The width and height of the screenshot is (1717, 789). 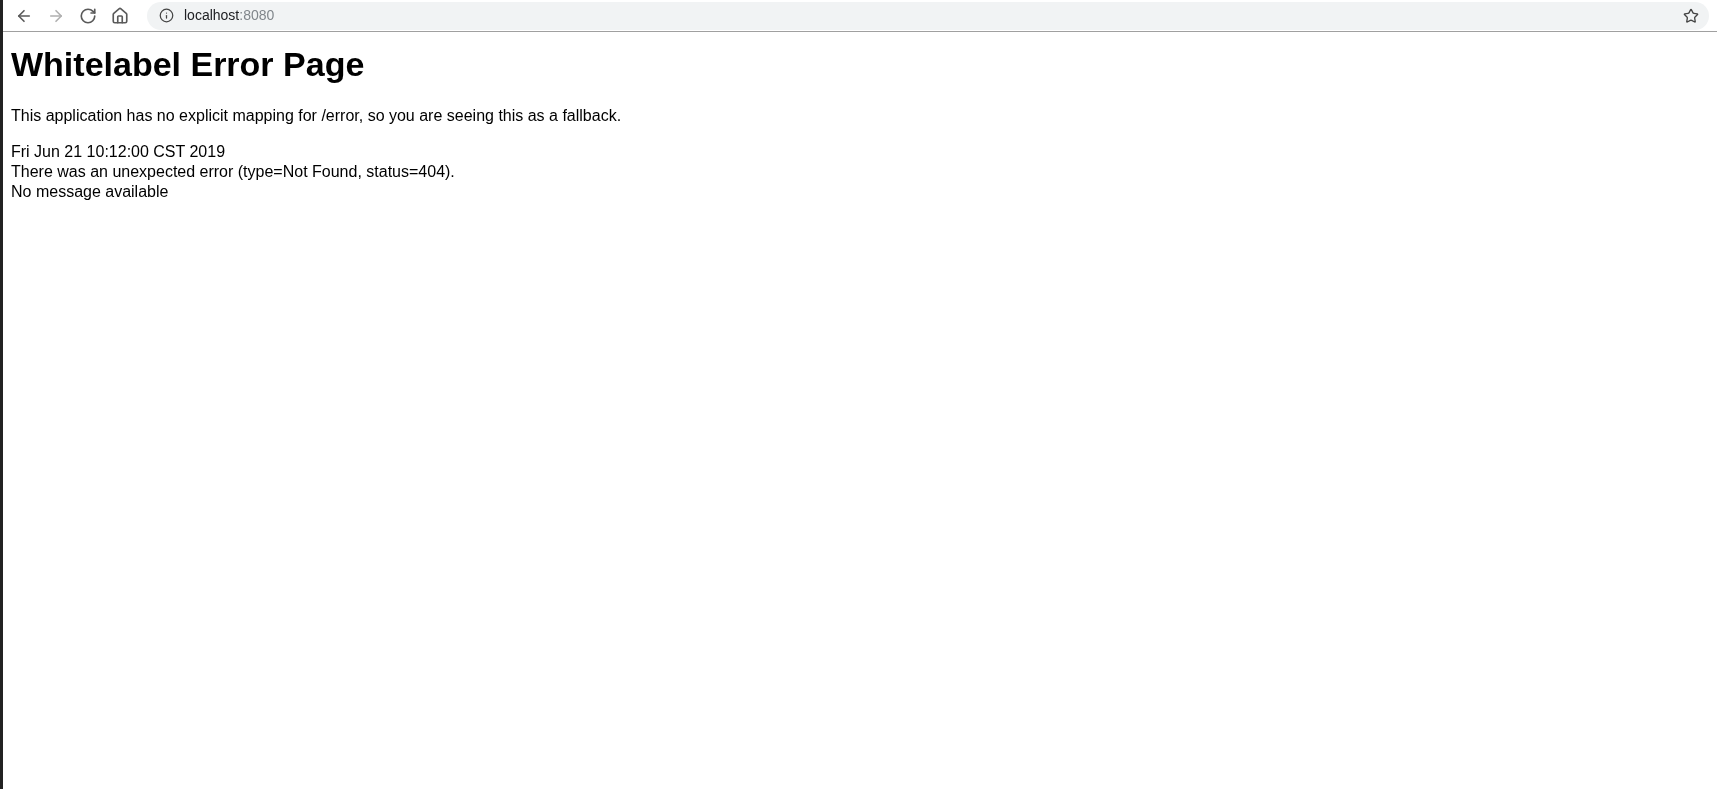 I want to click on address-bar: localhost:8080, so click(x=928, y=15).